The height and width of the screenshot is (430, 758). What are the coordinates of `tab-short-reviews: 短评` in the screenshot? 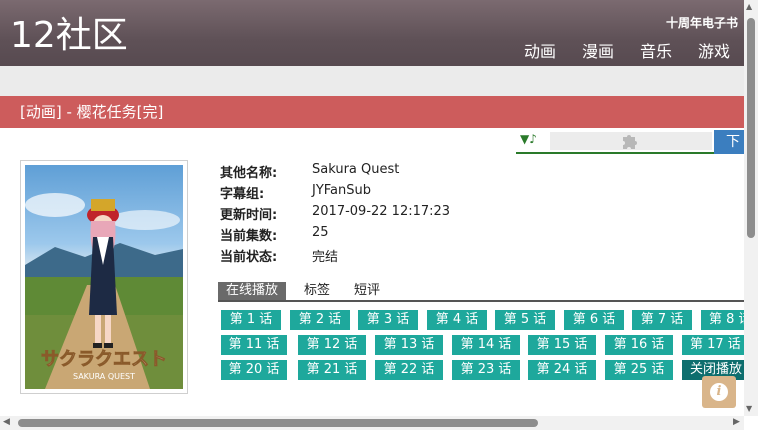 It's located at (367, 291).